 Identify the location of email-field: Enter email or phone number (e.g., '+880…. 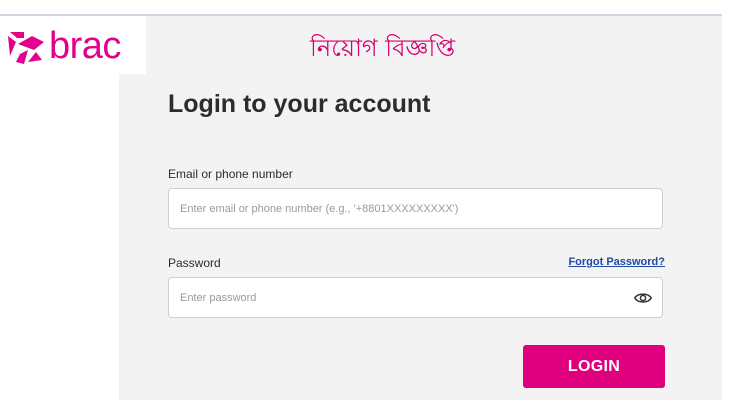
(415, 208).